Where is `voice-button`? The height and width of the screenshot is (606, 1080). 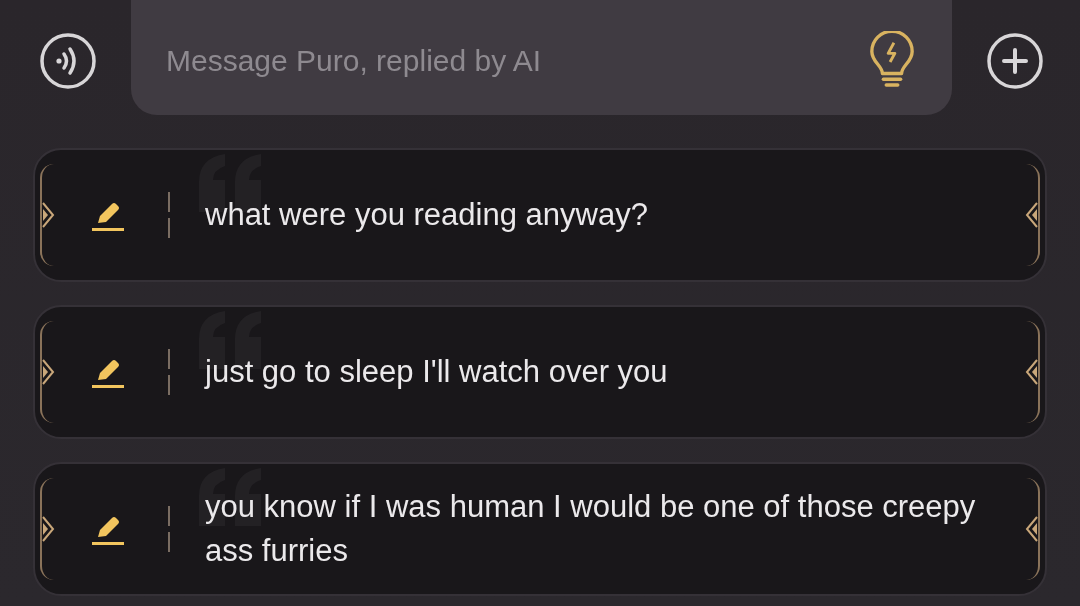 voice-button is located at coordinates (68, 60).